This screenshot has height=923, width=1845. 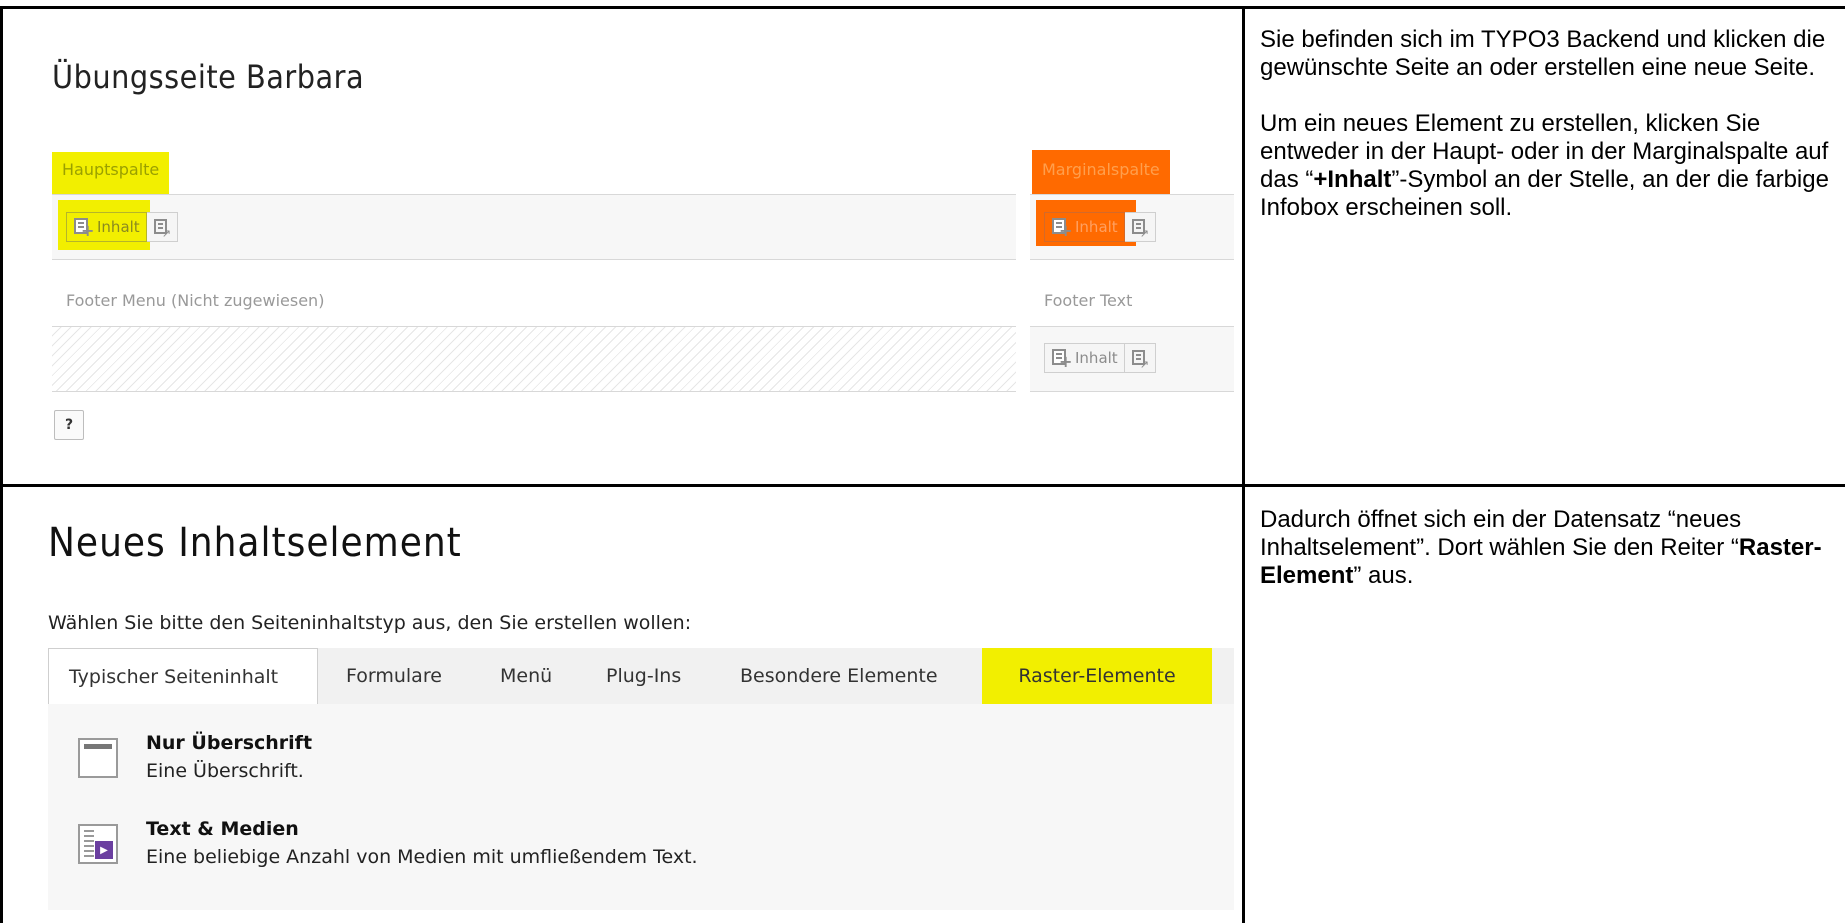 I want to click on paste-button-side: ↗, so click(x=1140, y=227).